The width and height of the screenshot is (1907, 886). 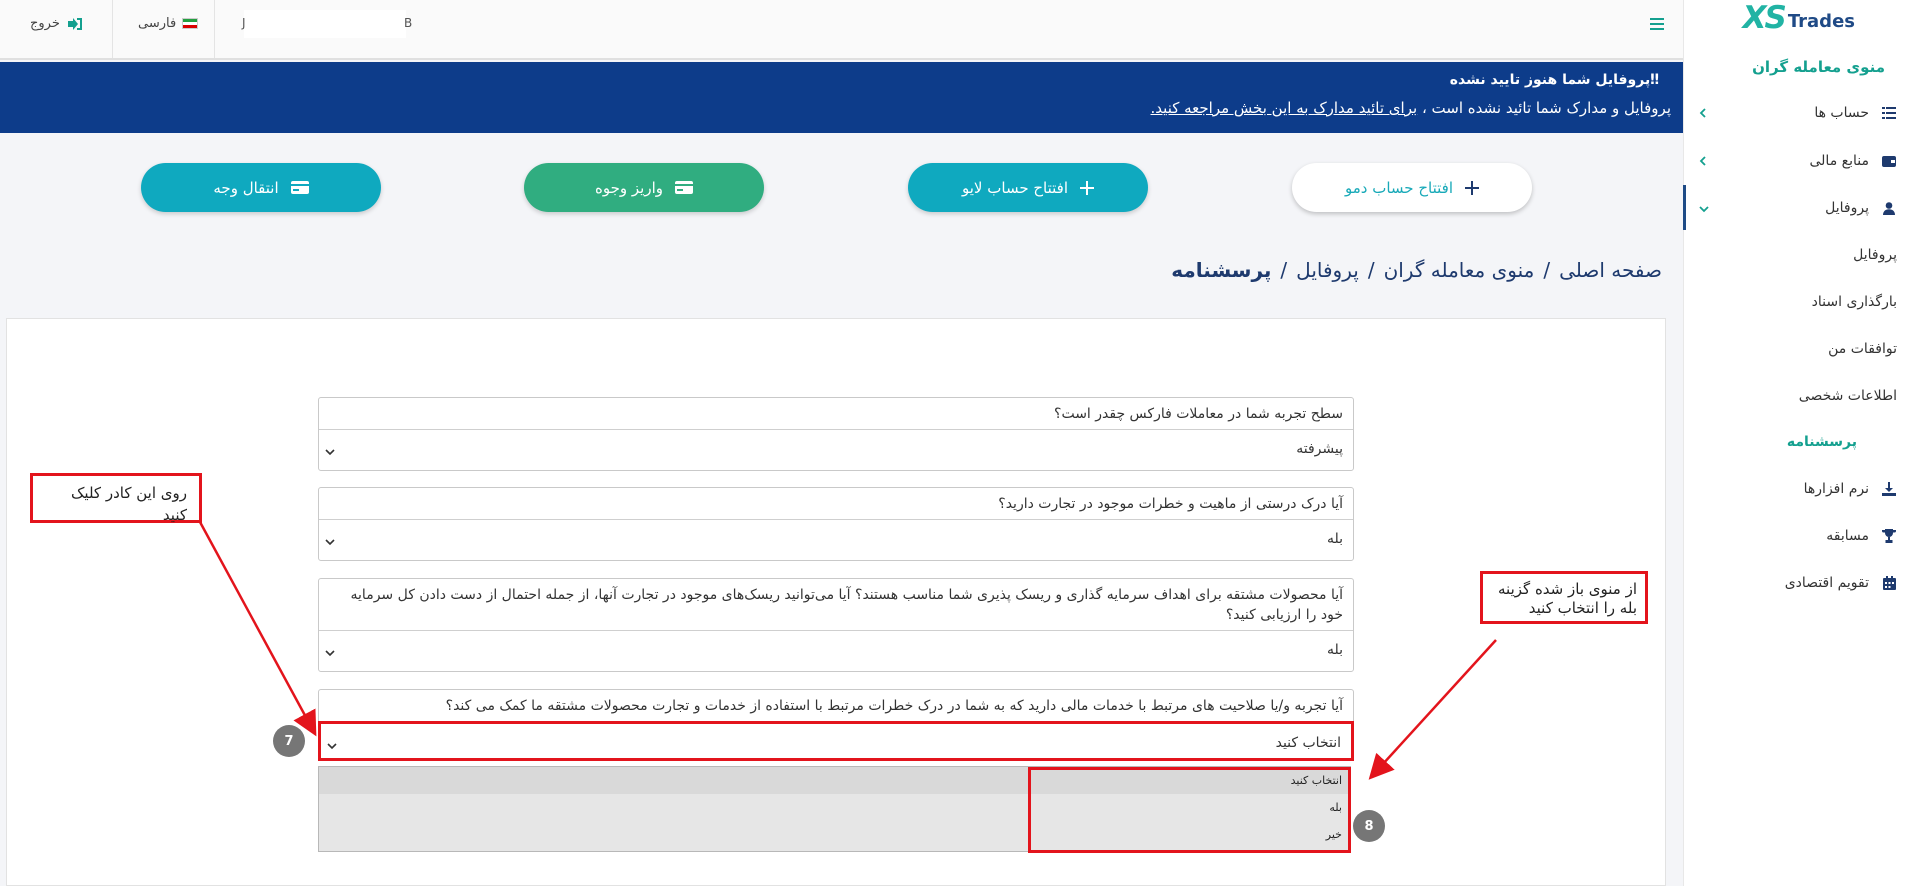 What do you see at coordinates (1412, 187) in the screenshot?
I see `open-demo-account-button: افتتاح حساب دمو` at bounding box center [1412, 187].